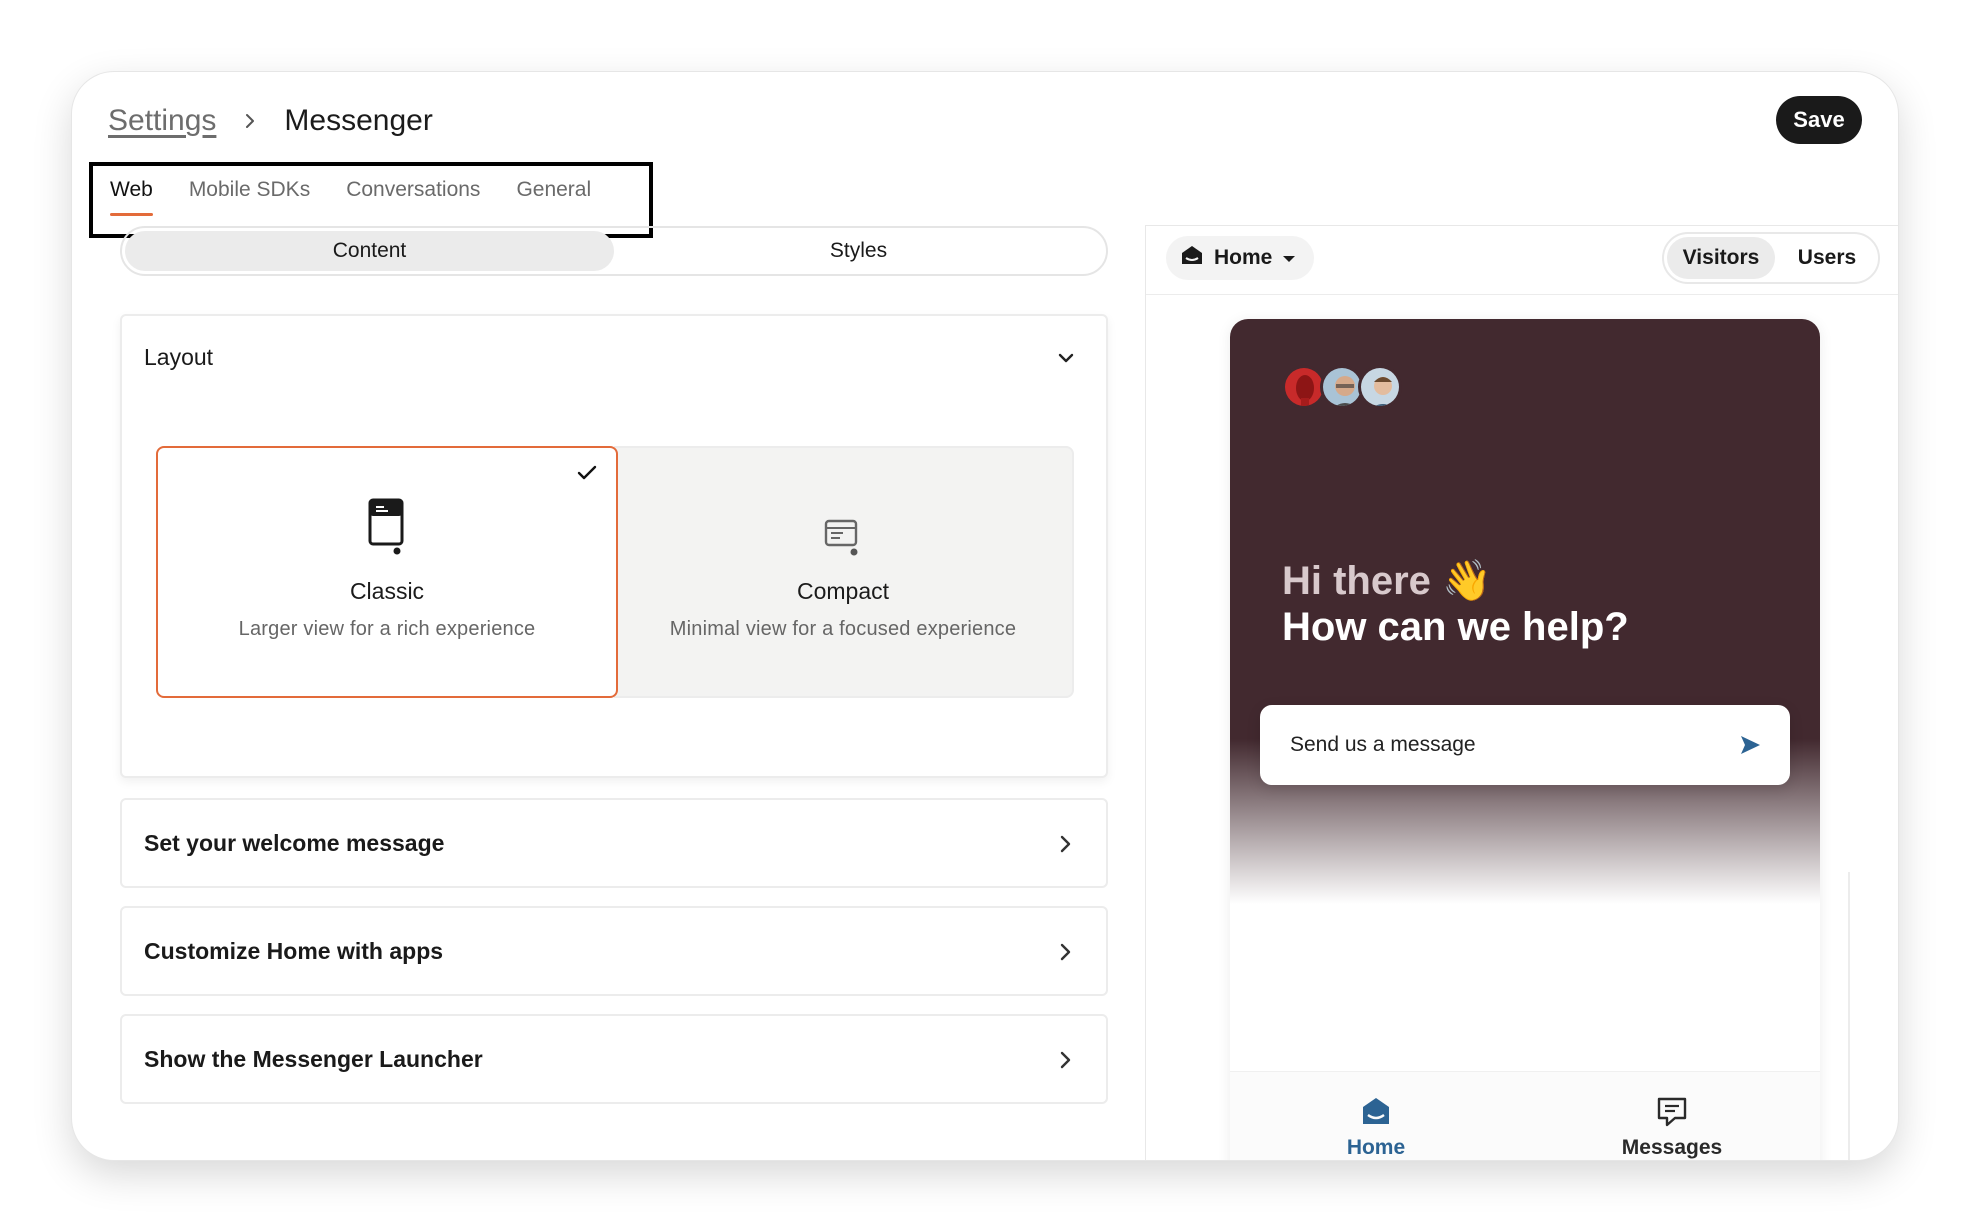  What do you see at coordinates (1827, 258) in the screenshot?
I see `audience-users: Users` at bounding box center [1827, 258].